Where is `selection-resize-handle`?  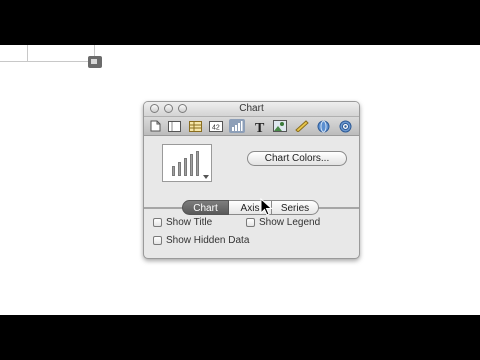 selection-resize-handle is located at coordinates (95, 62).